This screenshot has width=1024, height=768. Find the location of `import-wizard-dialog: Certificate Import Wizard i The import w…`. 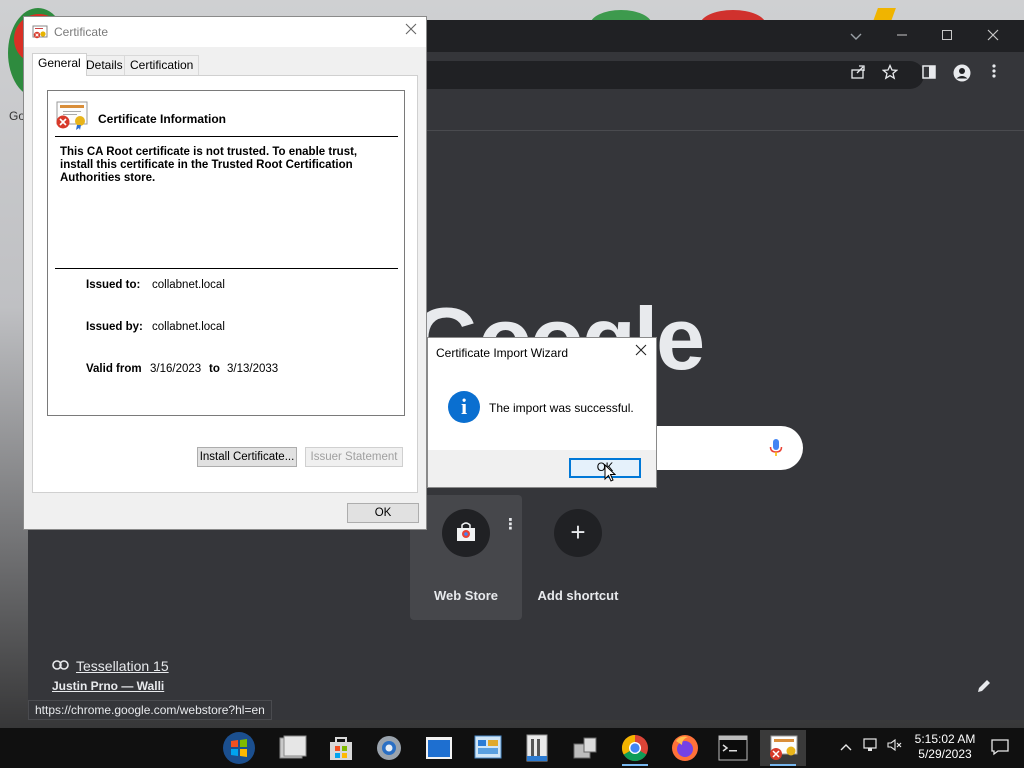

import-wizard-dialog: Certificate Import Wizard i The import w… is located at coordinates (542, 412).